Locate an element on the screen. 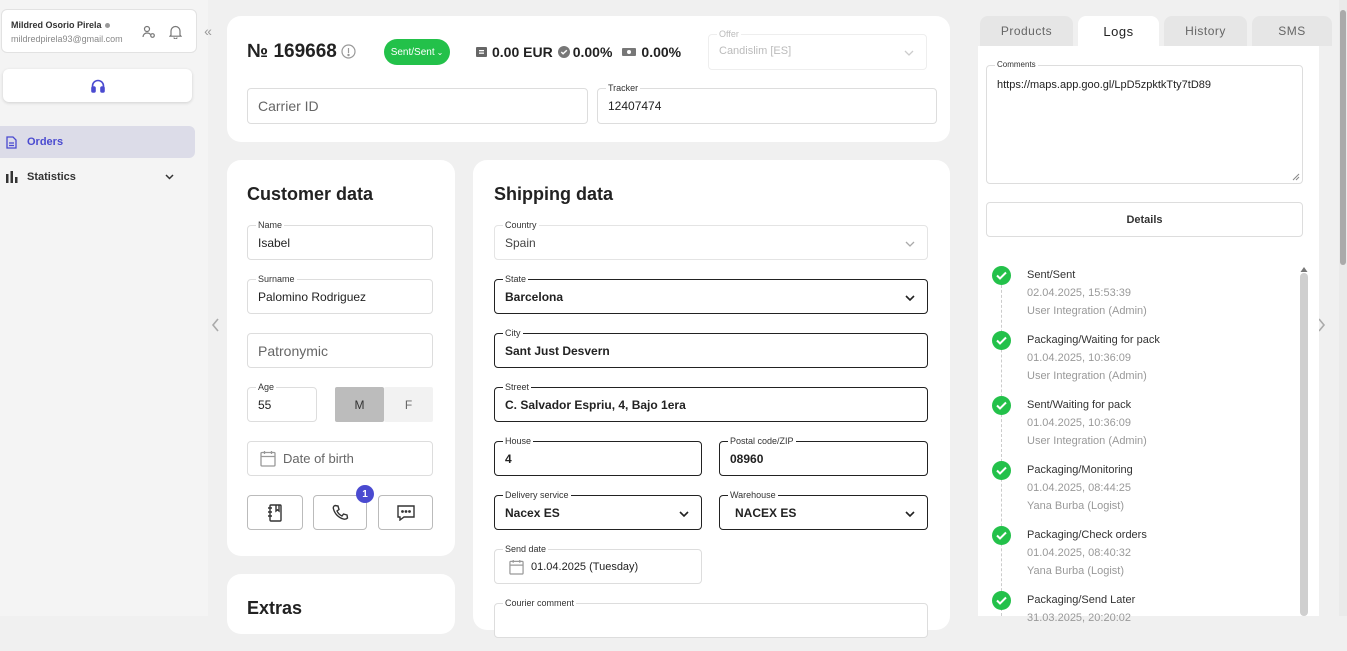 Image resolution: width=1347 pixels, height=651 pixels. customer-title: Customer data is located at coordinates (310, 194).